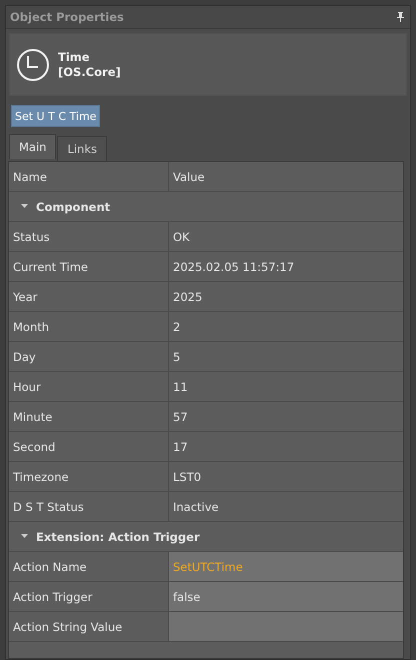  I want to click on property-name: Current Time, so click(50, 267).